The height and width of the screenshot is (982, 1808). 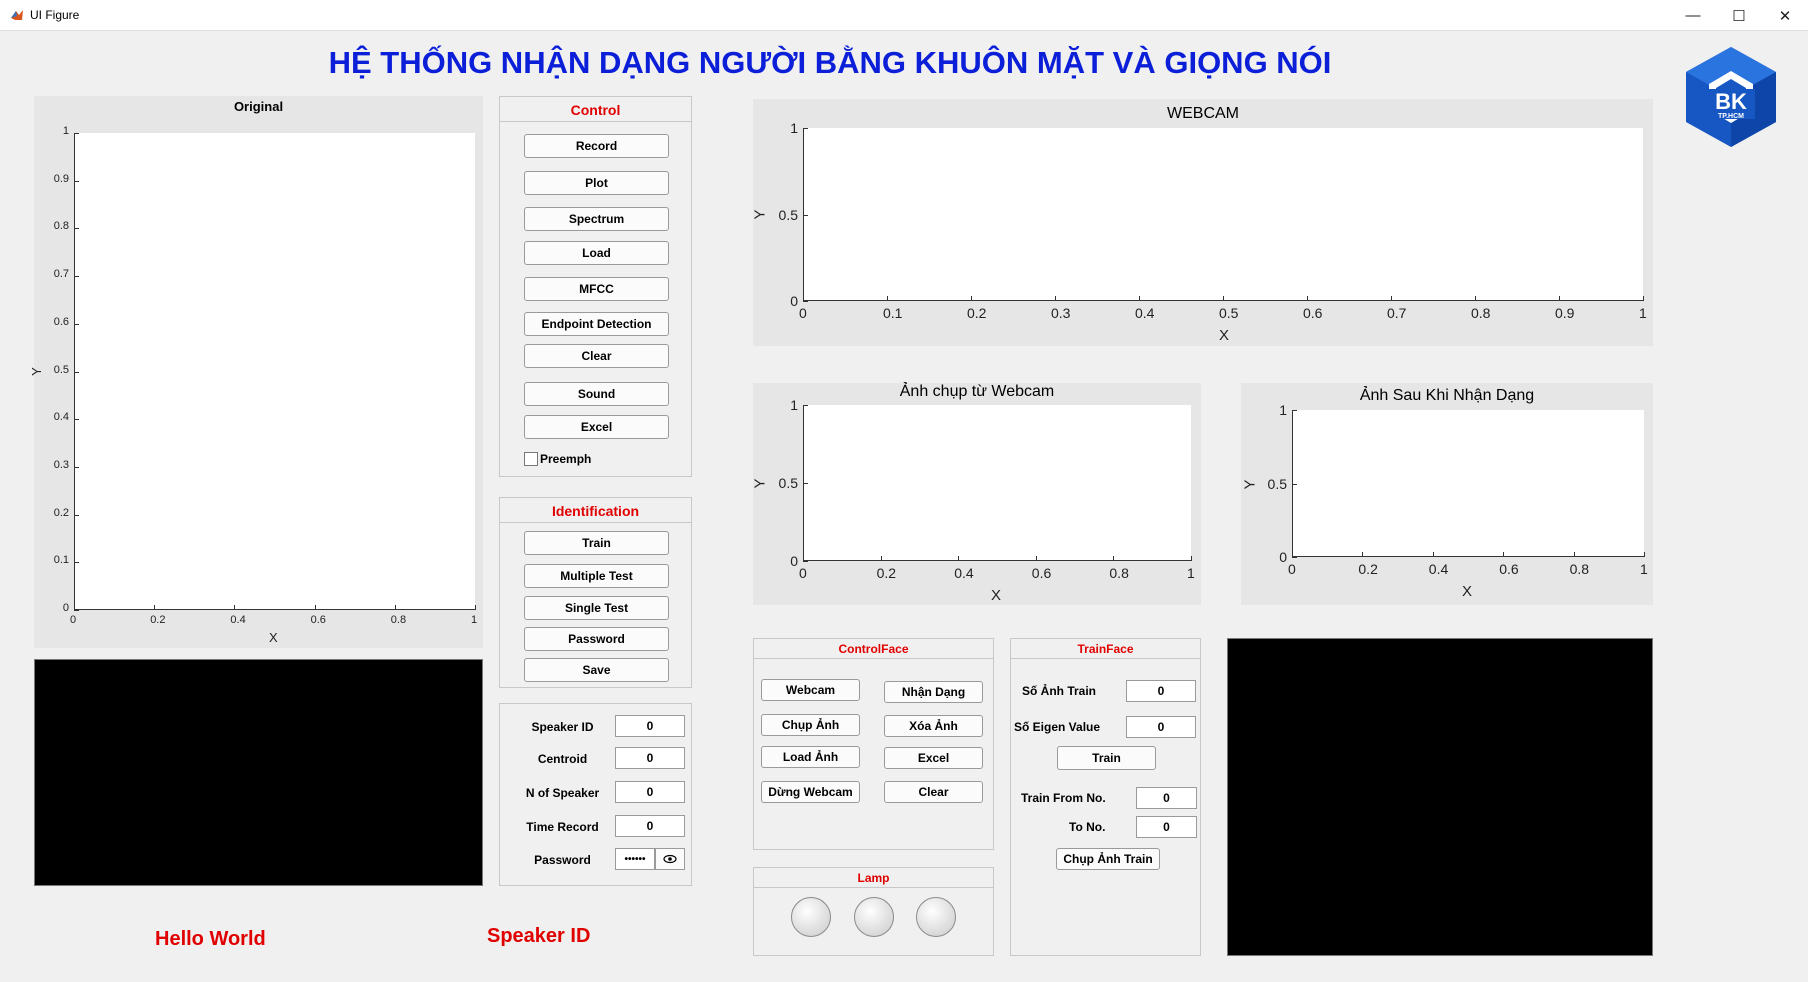 What do you see at coordinates (805, 301) in the screenshot?
I see `webcam-ytick-mark` at bounding box center [805, 301].